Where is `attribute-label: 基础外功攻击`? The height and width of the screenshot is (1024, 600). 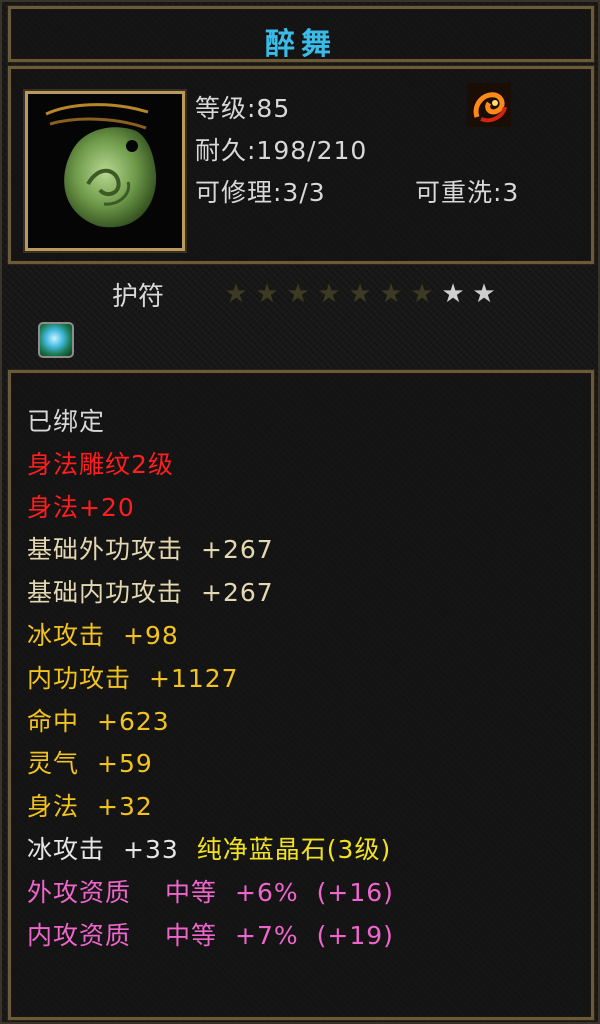
attribute-label: 基础外功攻击 is located at coordinates (105, 550).